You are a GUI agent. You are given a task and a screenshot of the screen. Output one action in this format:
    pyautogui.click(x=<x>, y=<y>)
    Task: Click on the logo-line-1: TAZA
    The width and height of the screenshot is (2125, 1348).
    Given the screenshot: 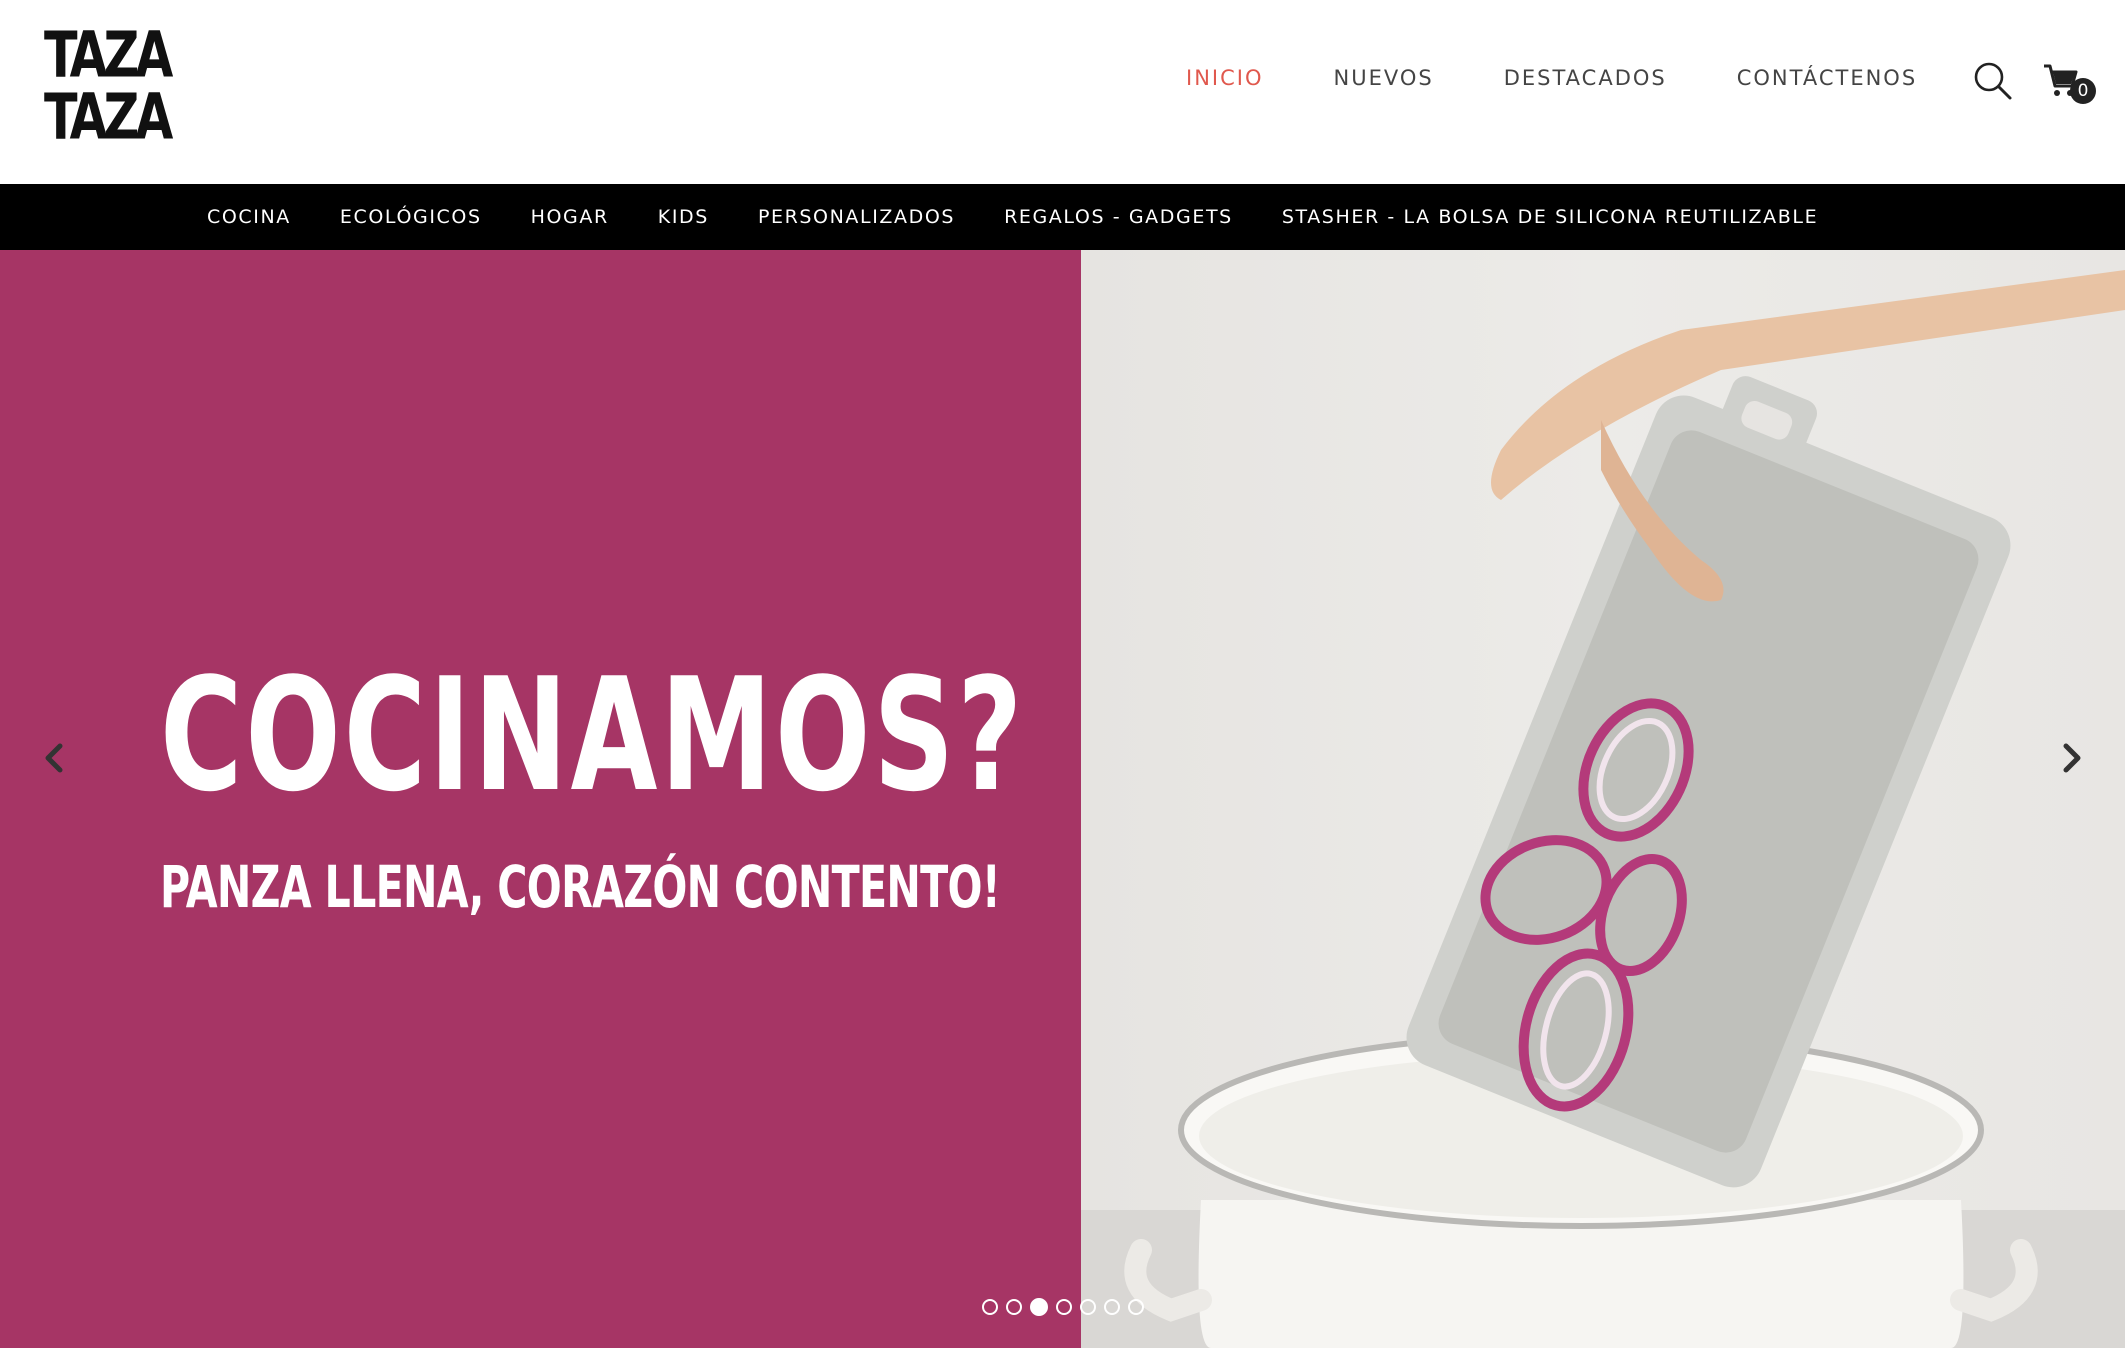 What is the action you would take?
    pyautogui.click(x=108, y=55)
    